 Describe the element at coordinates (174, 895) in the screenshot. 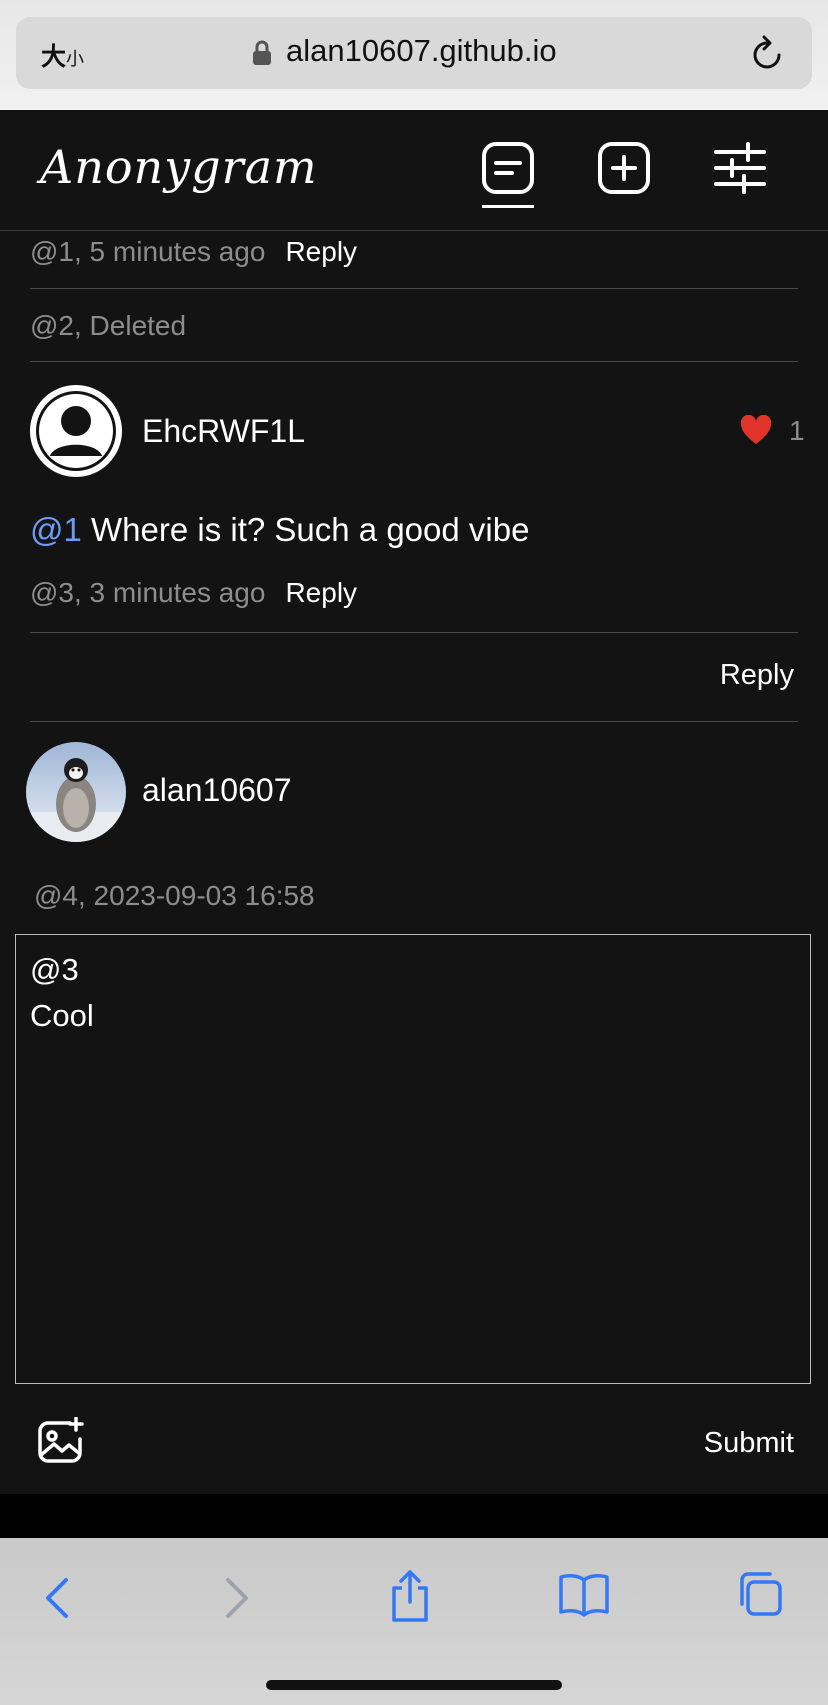

I see `composer-meta: @4, 2023-09-03 16:58` at that location.